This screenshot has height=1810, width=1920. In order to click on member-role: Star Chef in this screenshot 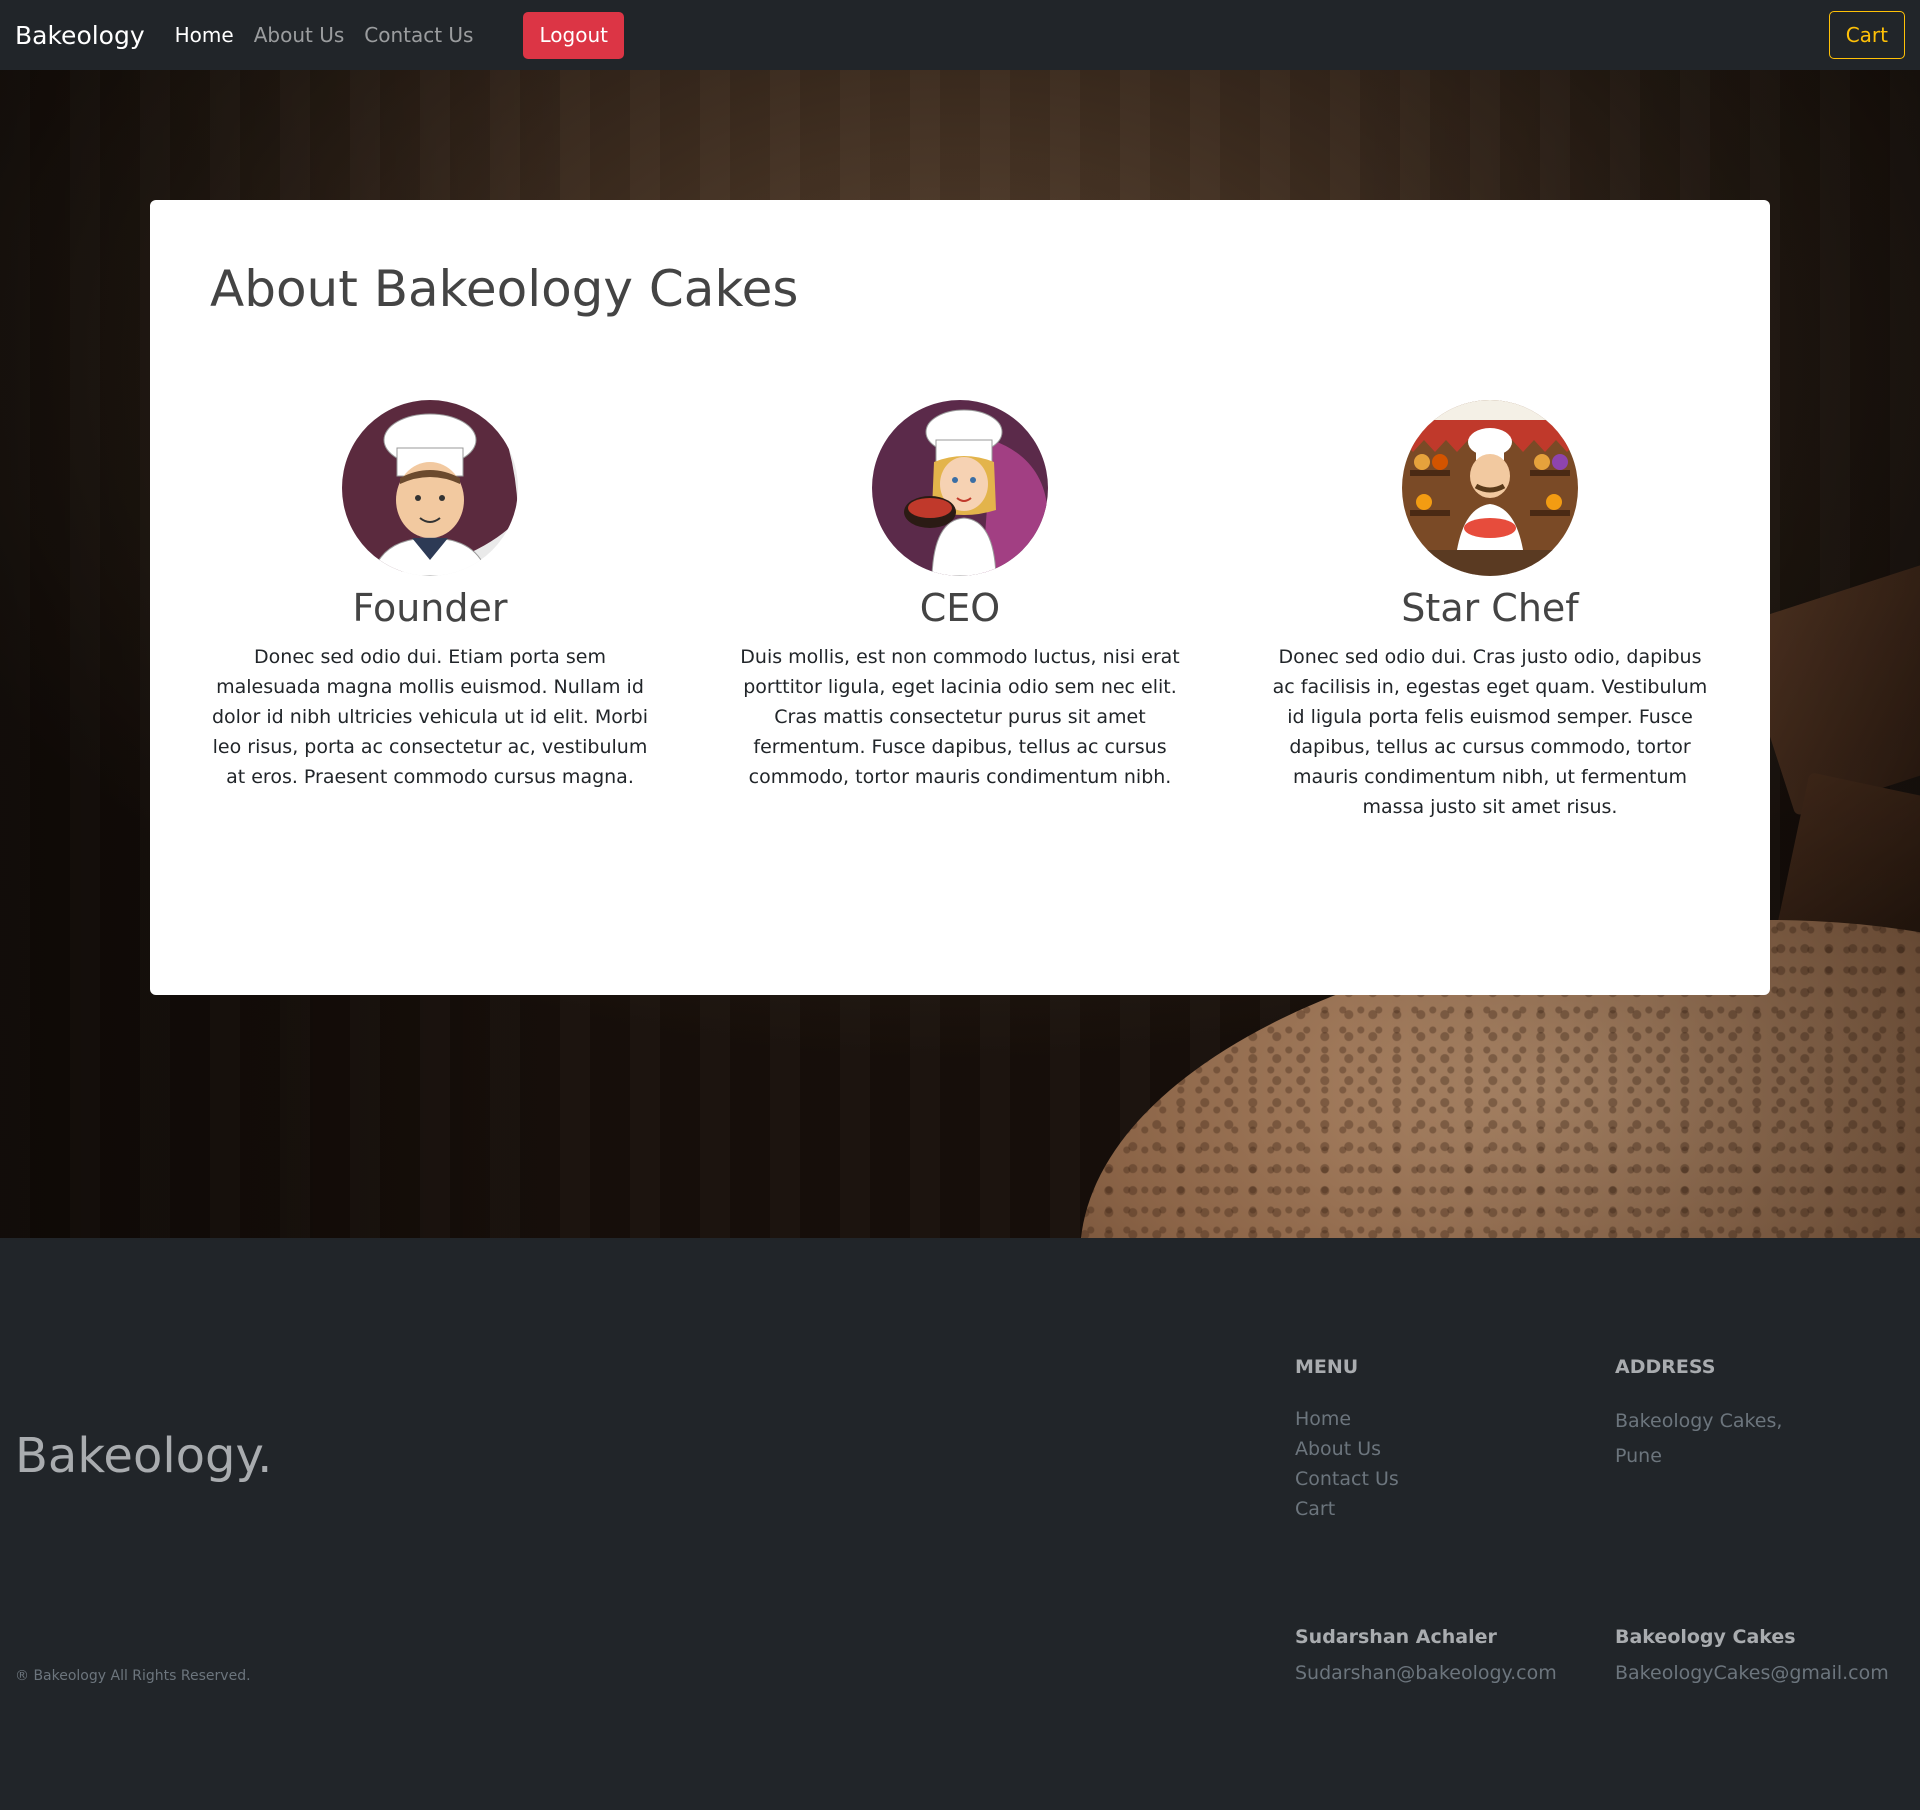, I will do `click(1490, 608)`.